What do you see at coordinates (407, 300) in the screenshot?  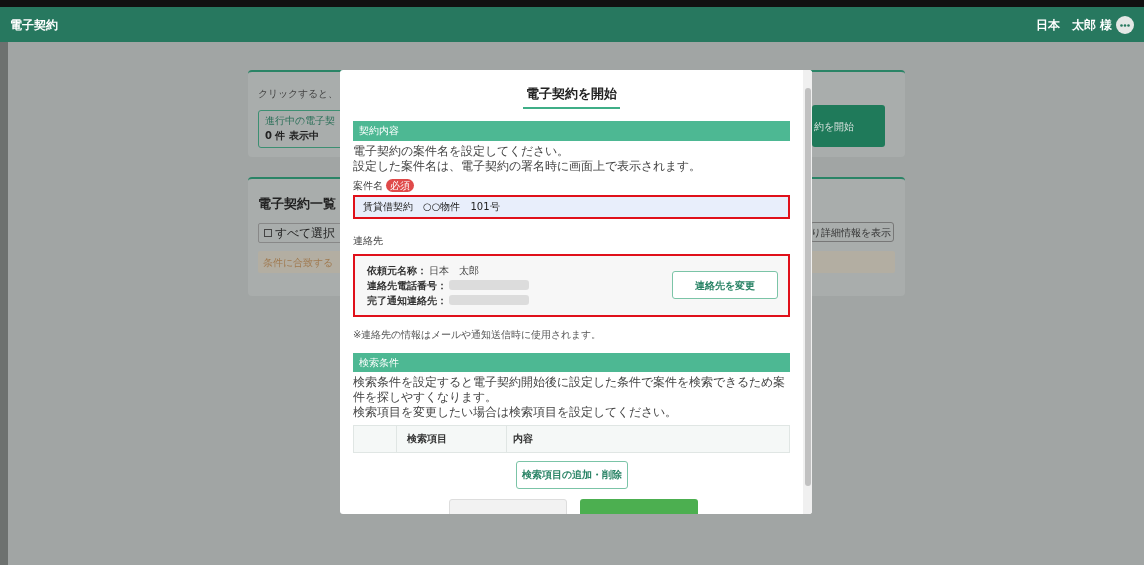 I see `contact-field-label: 完了通知連絡先：` at bounding box center [407, 300].